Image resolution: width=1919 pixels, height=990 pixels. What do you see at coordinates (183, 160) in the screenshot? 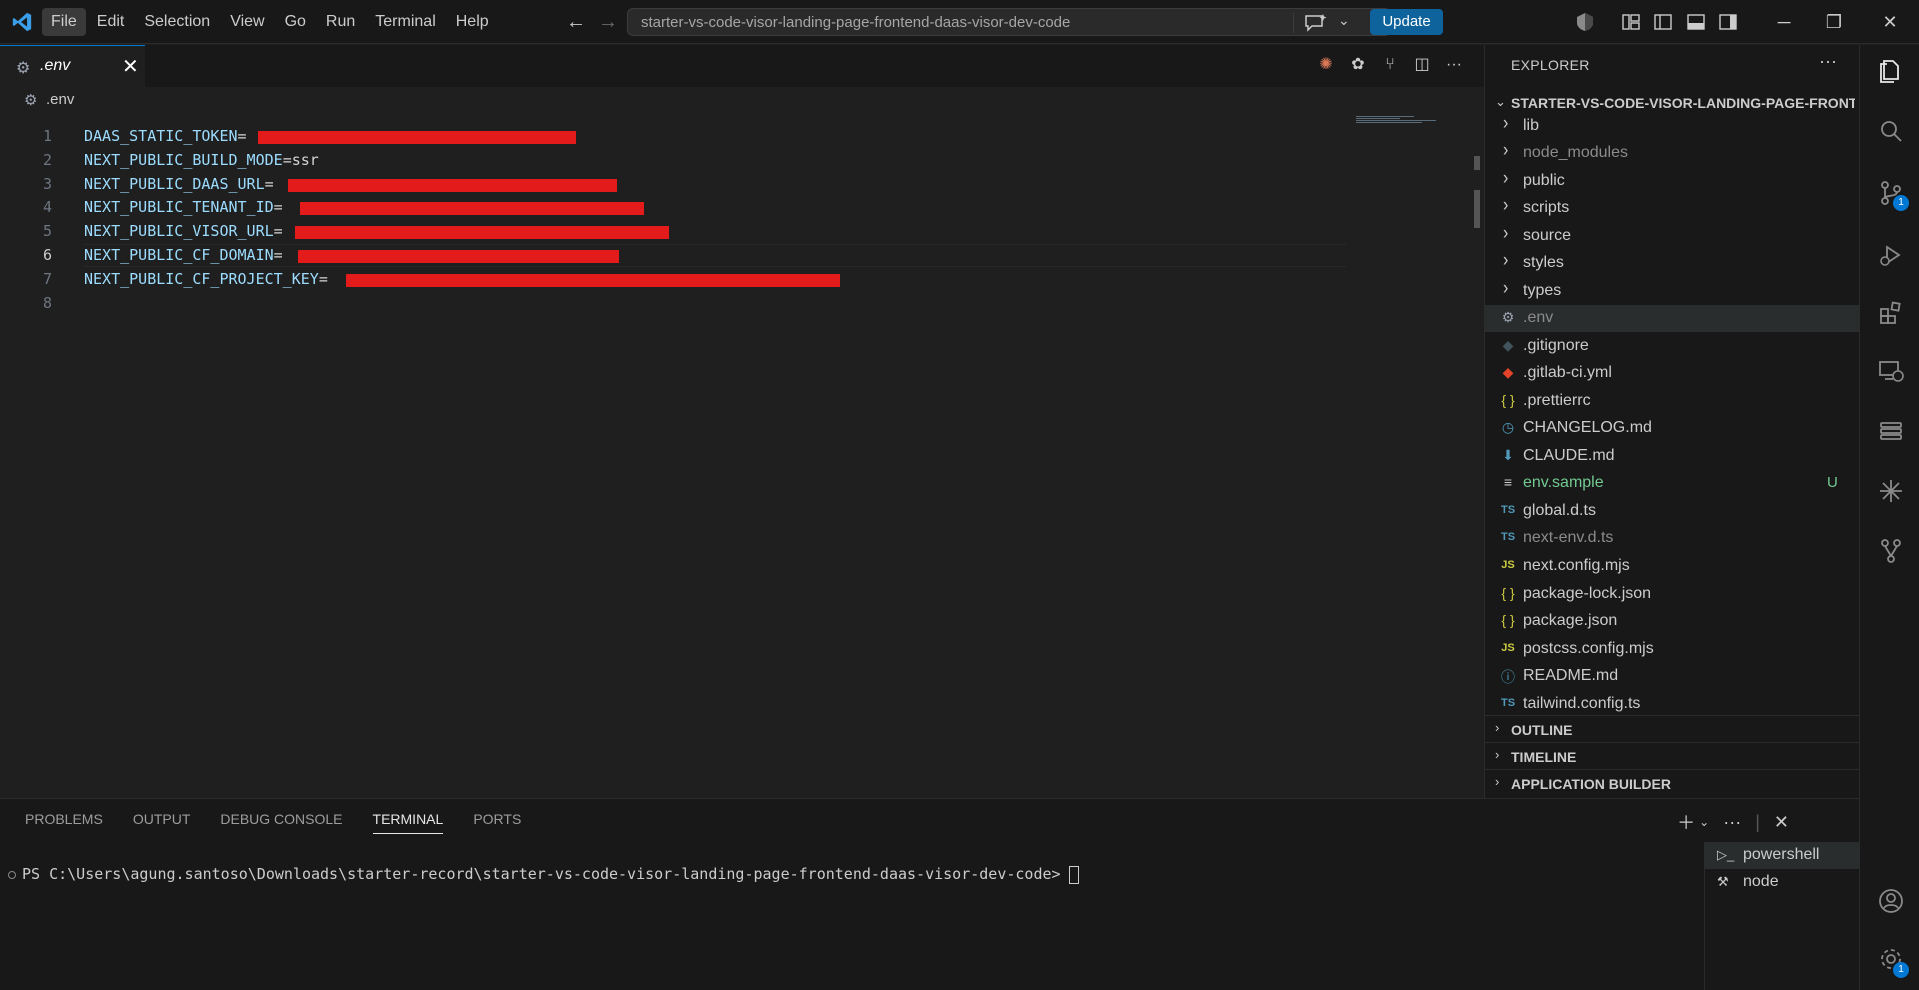
I see `env-key: NEXT_PUBLIC_BUILD_MODE` at bounding box center [183, 160].